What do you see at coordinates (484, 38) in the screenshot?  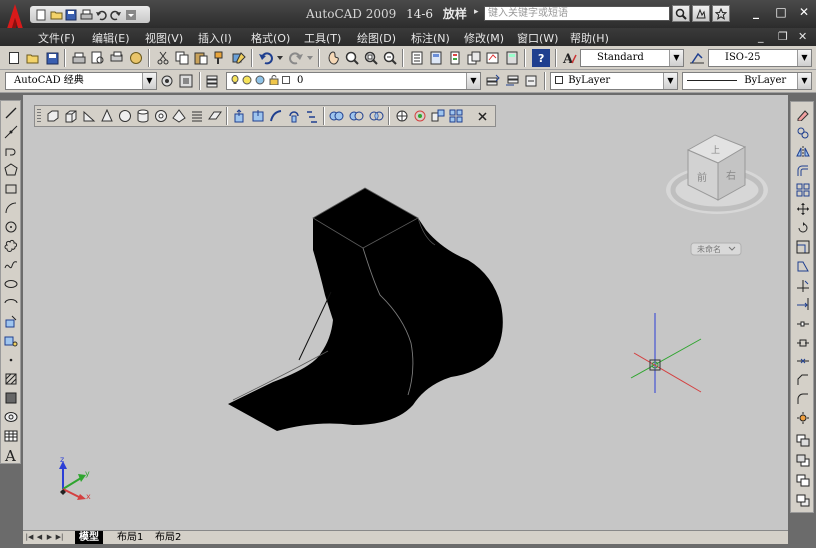 I see `menu-modify: 修改(M)` at bounding box center [484, 38].